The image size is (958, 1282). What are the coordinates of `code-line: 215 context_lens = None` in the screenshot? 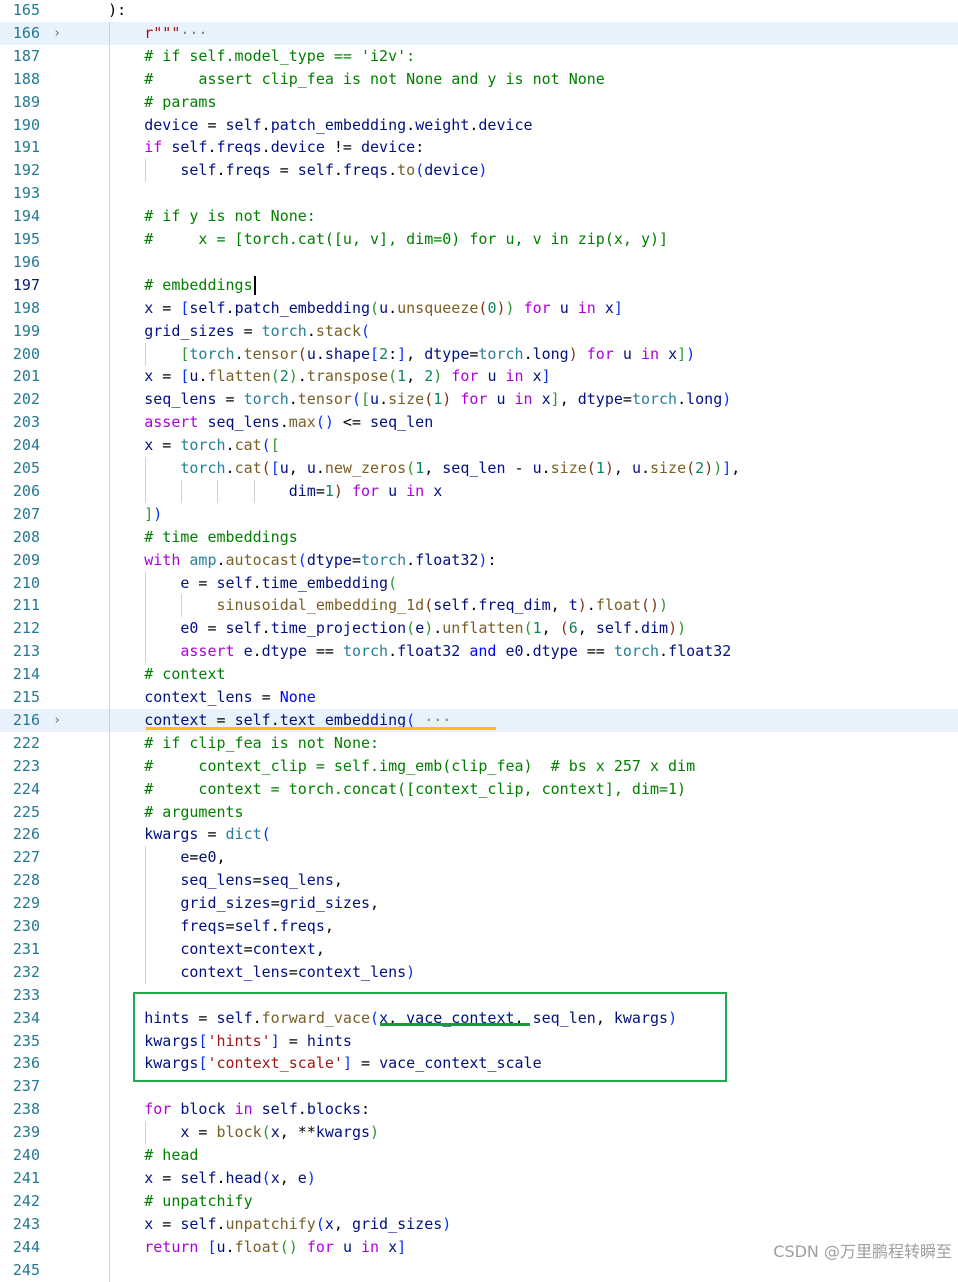 It's located at (479, 697).